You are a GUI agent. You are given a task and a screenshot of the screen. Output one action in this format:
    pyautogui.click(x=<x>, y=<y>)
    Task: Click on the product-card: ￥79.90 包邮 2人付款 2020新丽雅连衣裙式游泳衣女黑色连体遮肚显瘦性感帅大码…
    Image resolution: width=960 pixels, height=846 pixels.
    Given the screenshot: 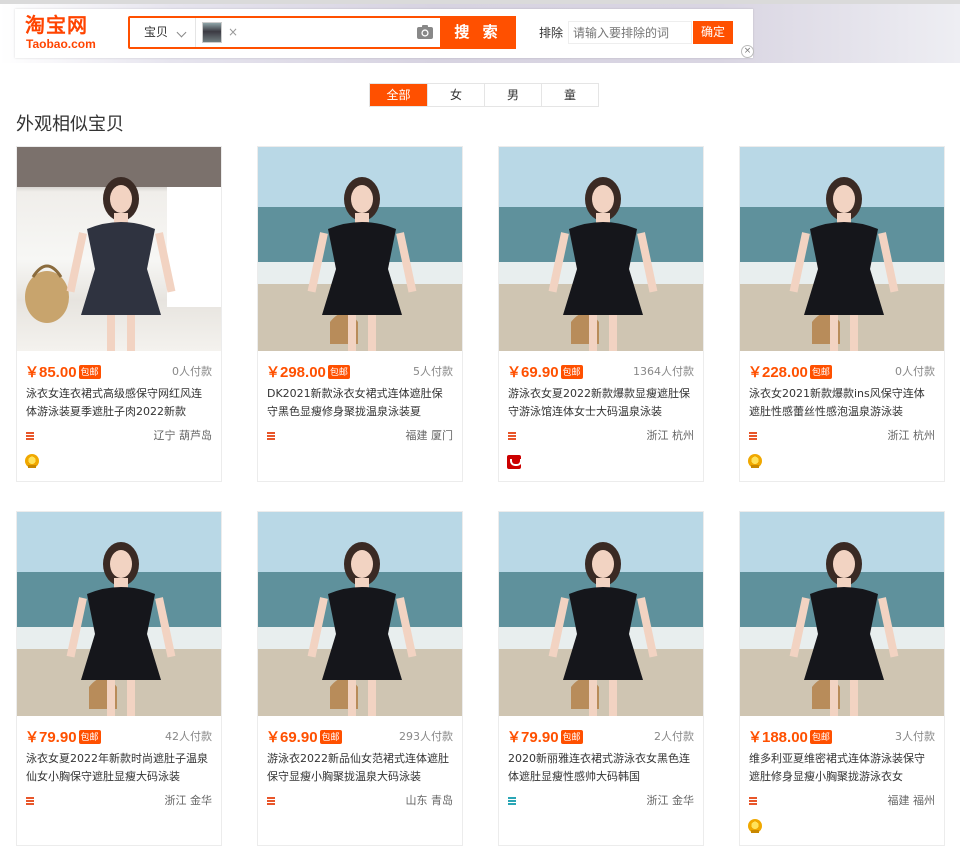 What is the action you would take?
    pyautogui.click(x=601, y=678)
    